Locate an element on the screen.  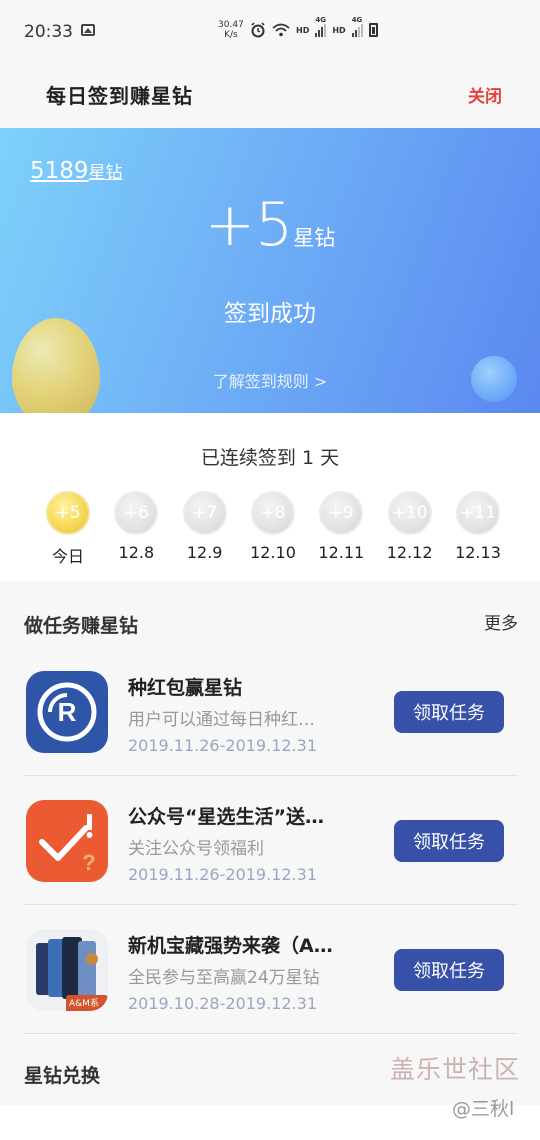
tasks-title: 做任务赚星钻 is located at coordinates (81, 626).